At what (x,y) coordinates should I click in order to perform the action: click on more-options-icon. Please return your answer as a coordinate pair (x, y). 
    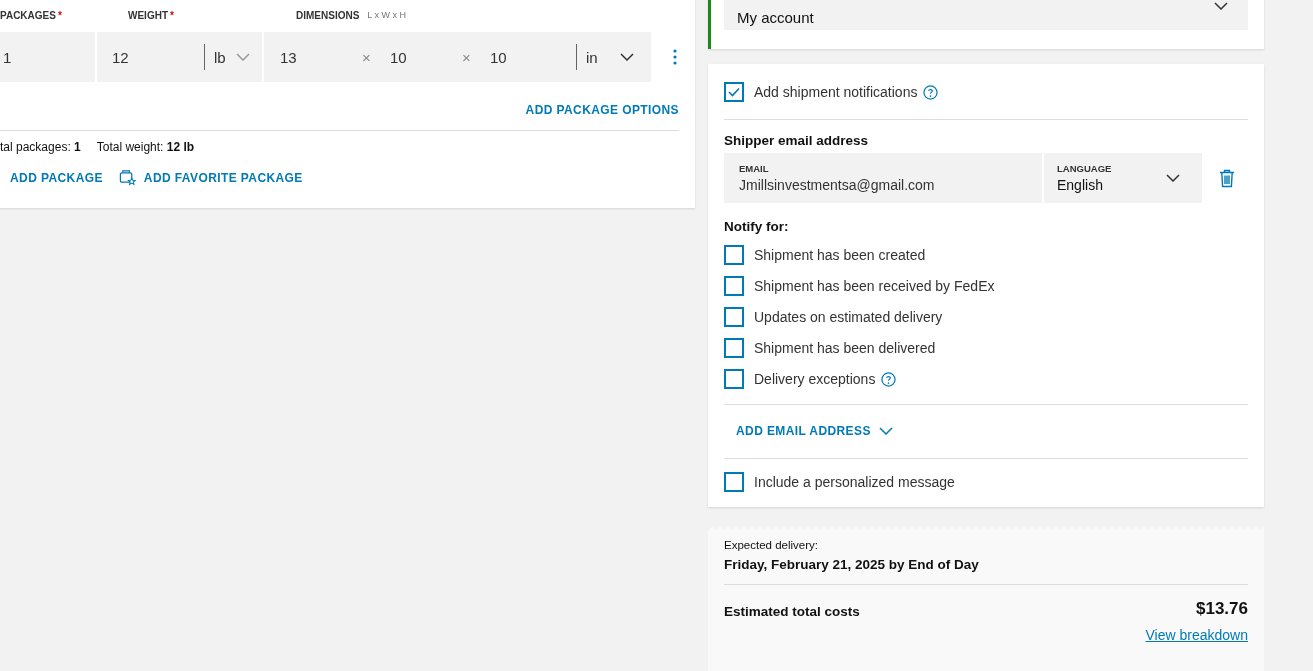
    Looking at the image, I should click on (675, 57).